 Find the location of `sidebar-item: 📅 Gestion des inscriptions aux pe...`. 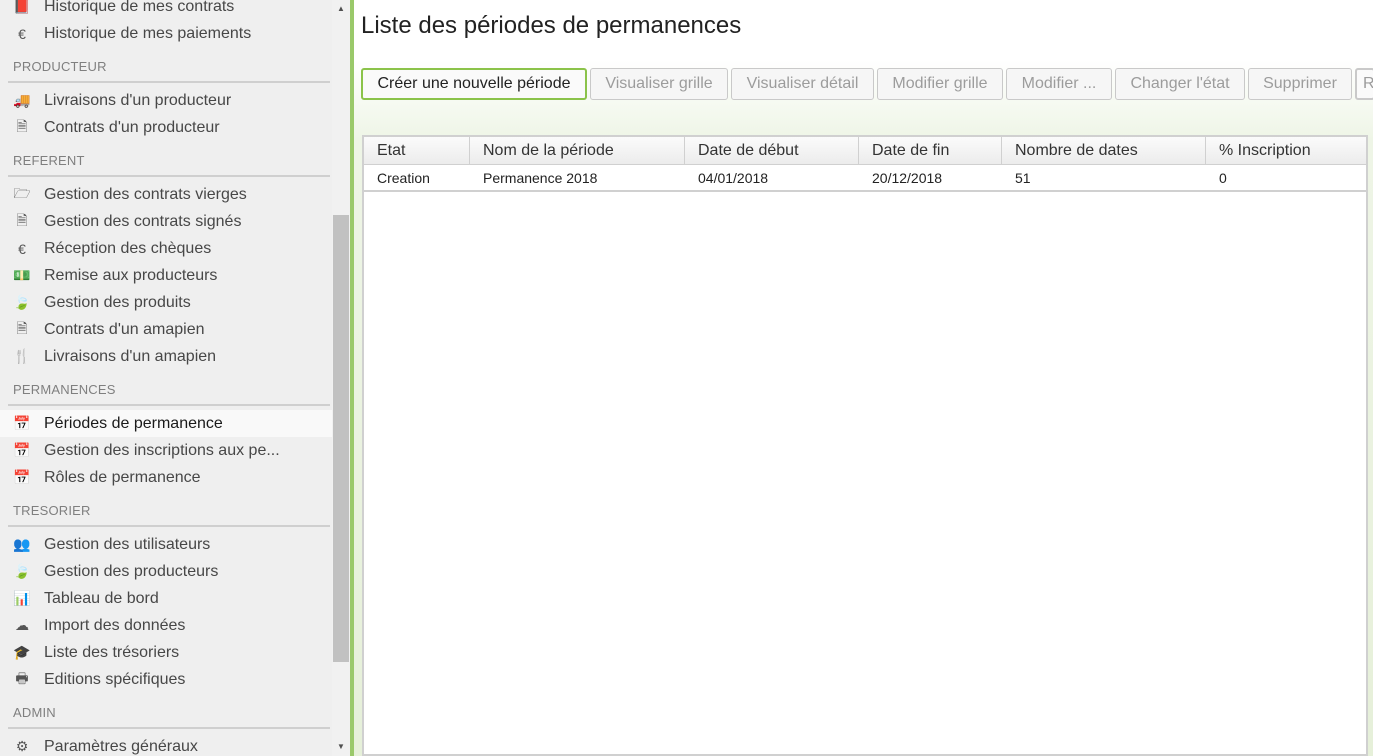

sidebar-item: 📅 Gestion des inscriptions aux pe... is located at coordinates (166, 450).